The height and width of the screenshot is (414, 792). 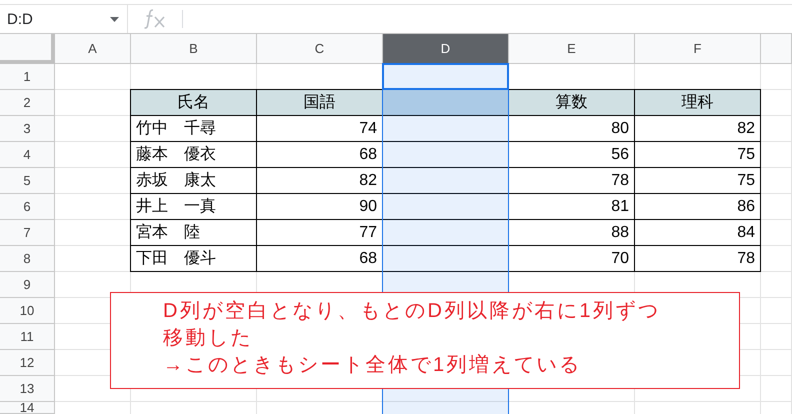 I want to click on column-heading: 氏名, so click(x=193, y=102).